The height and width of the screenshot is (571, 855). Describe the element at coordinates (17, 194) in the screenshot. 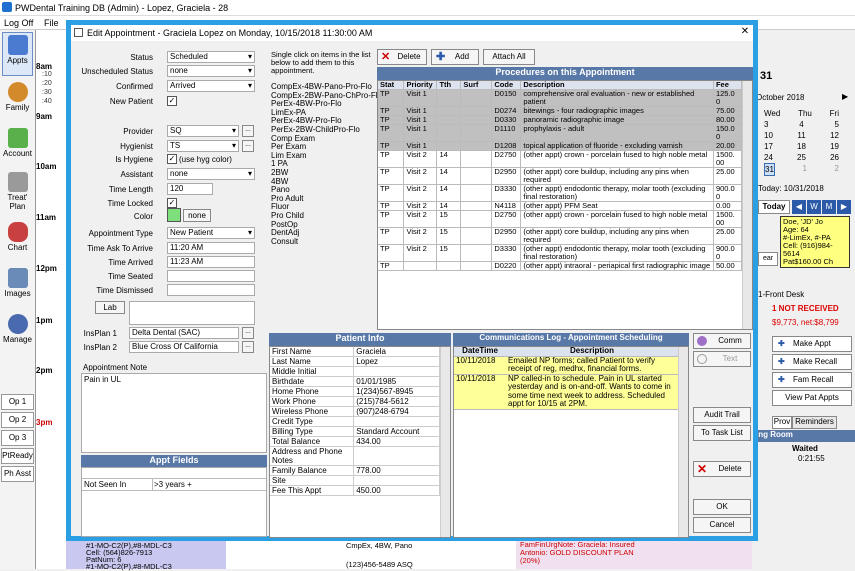

I see `module-treatplan: Treat' Plan` at that location.